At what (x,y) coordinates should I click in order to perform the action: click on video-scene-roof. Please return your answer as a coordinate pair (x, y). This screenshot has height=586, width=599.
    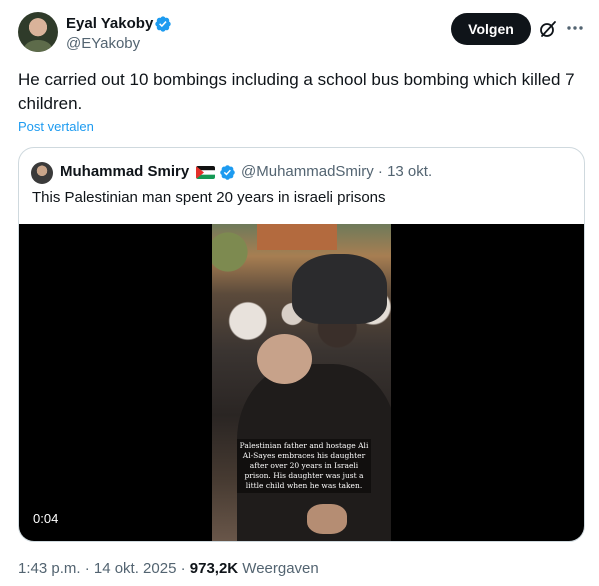
    Looking at the image, I should click on (297, 237).